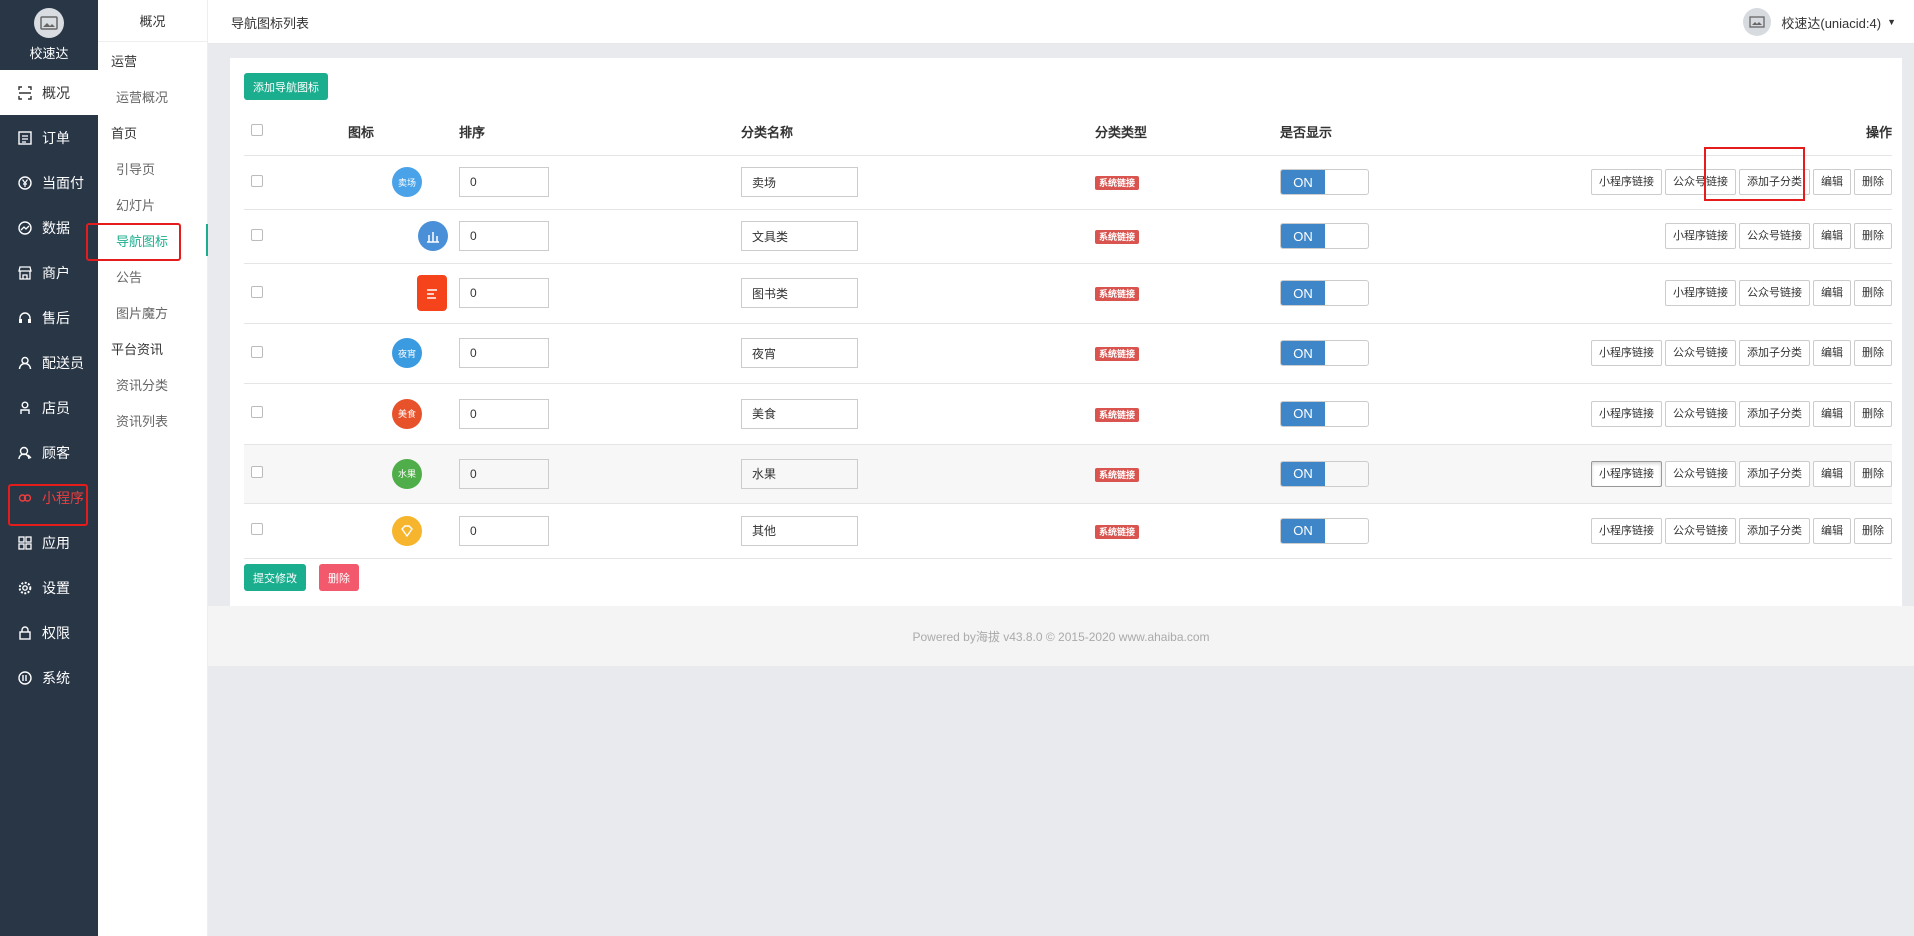 The image size is (1914, 936). Describe the element at coordinates (1068, 182) in the screenshot. I see `table-row: 卖场 0 卖场 系统链接 ON 小程序链接 公众号链接 添加子分类 编辑 删除` at that location.